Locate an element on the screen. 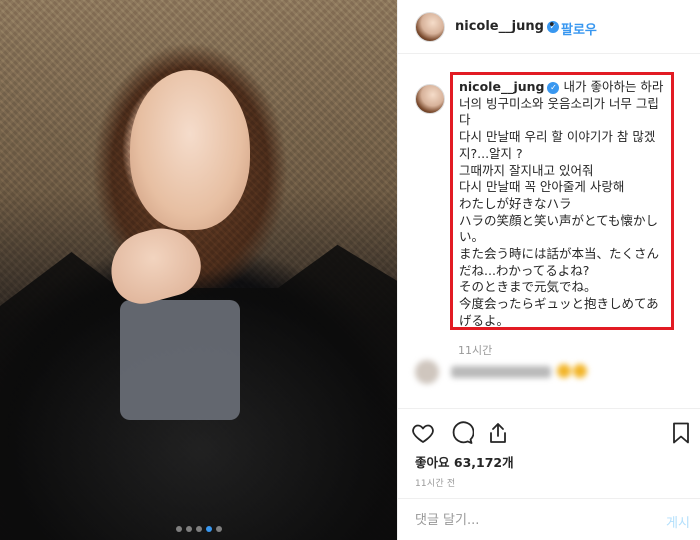  verified-badge-icon: ✓ is located at coordinates (553, 87).